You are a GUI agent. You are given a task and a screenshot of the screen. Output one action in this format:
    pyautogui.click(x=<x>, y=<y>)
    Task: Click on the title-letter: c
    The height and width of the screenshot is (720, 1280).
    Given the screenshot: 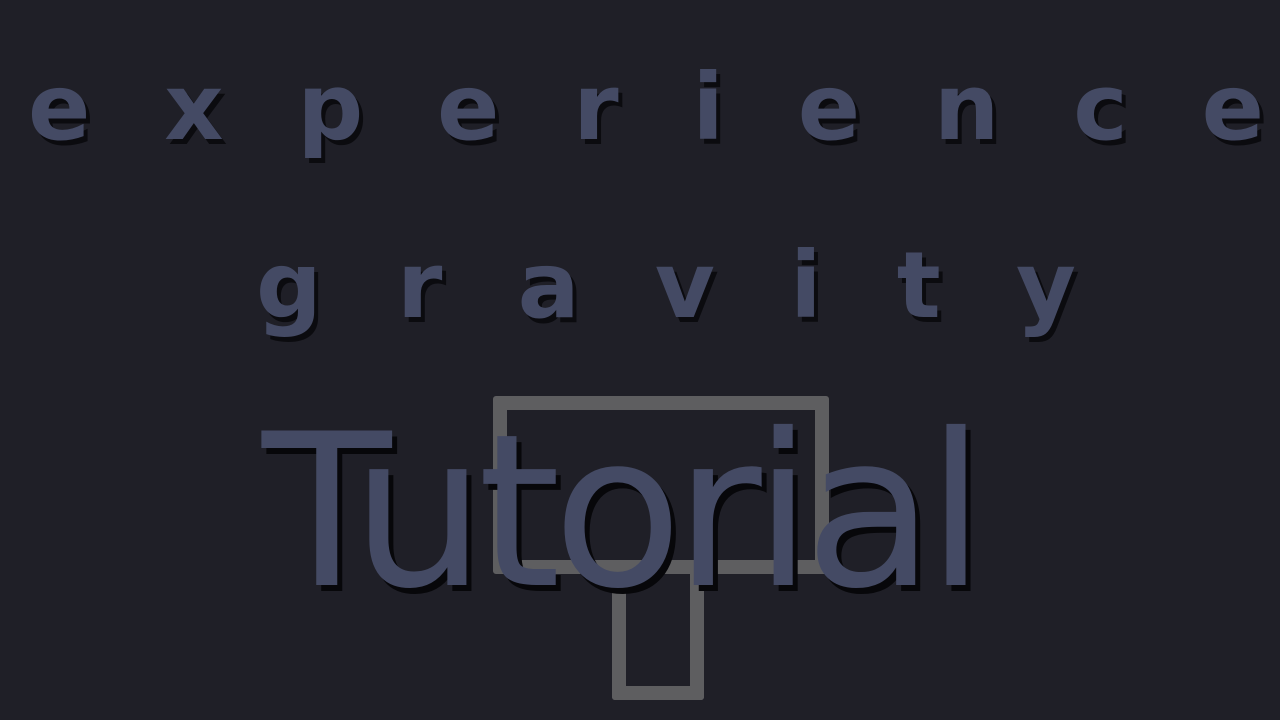 What is the action you would take?
    pyautogui.click(x=1100, y=107)
    